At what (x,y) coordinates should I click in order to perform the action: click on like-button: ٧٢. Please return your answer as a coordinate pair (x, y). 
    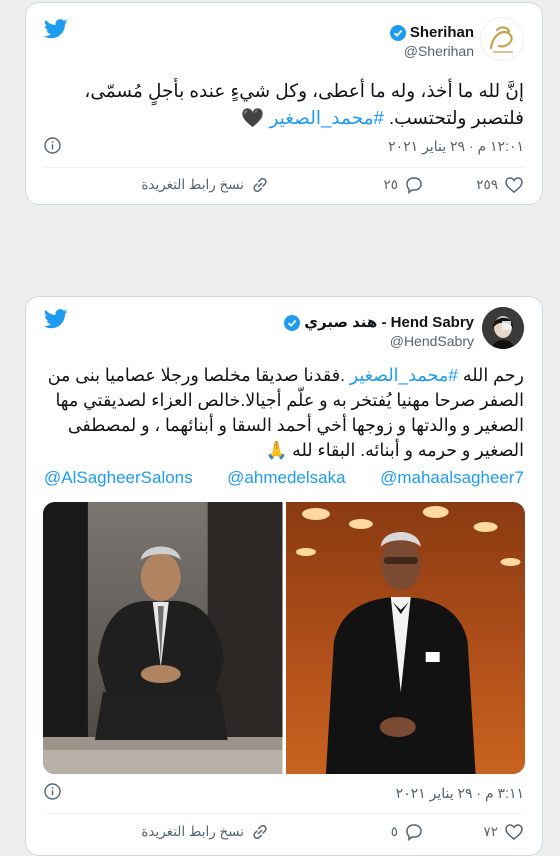
    Looking at the image, I should click on (503, 832).